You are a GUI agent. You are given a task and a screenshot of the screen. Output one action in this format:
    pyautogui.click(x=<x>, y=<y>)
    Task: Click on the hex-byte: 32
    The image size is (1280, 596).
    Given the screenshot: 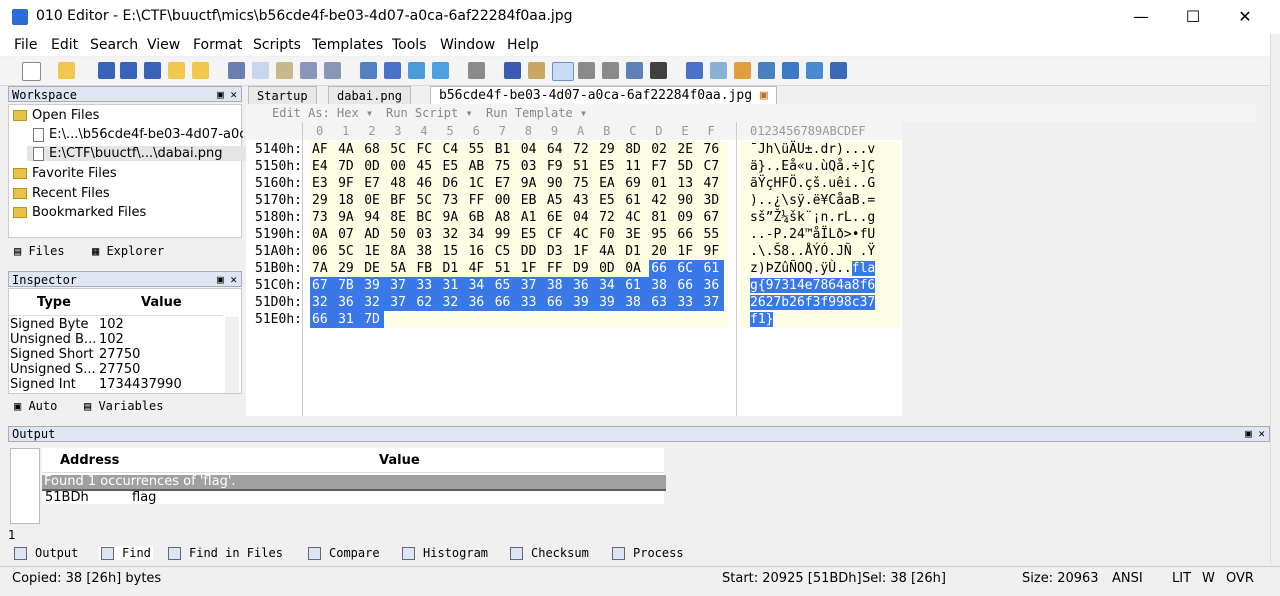 What is the action you would take?
    pyautogui.click(x=456, y=302)
    